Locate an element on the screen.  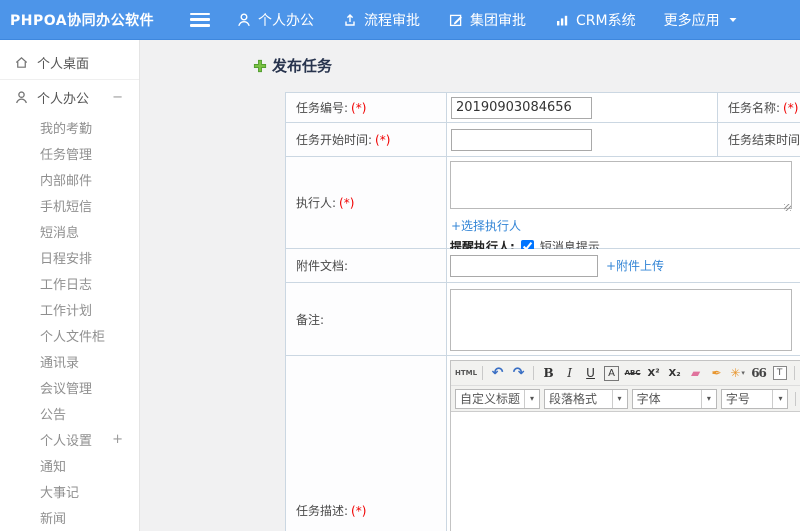
nav-item-3: CRM系统 is located at coordinates (595, 20).